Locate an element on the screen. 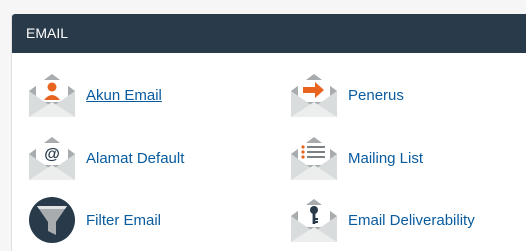  email-deliverability-label: Email Deliverability is located at coordinates (411, 220).